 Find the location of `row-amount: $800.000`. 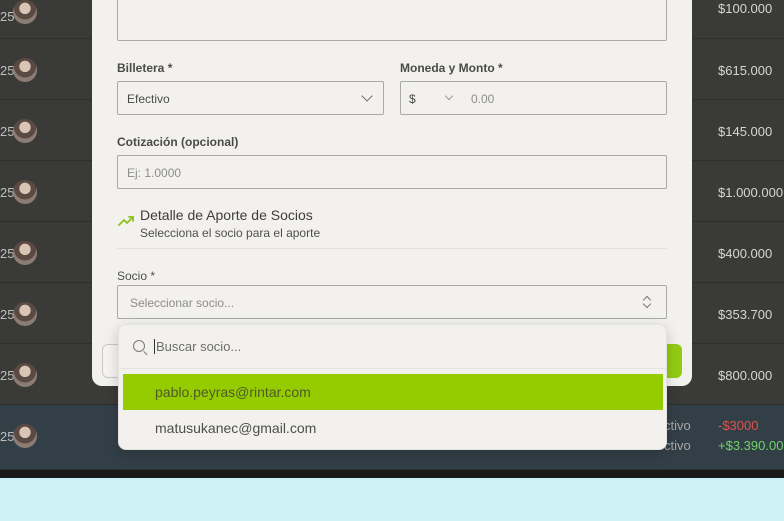

row-amount: $800.000 is located at coordinates (745, 375).